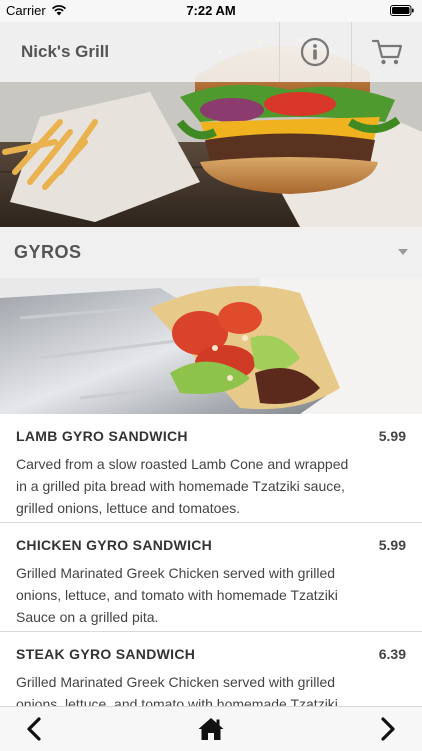  Describe the element at coordinates (402, 10) in the screenshot. I see `battery-icon` at that location.